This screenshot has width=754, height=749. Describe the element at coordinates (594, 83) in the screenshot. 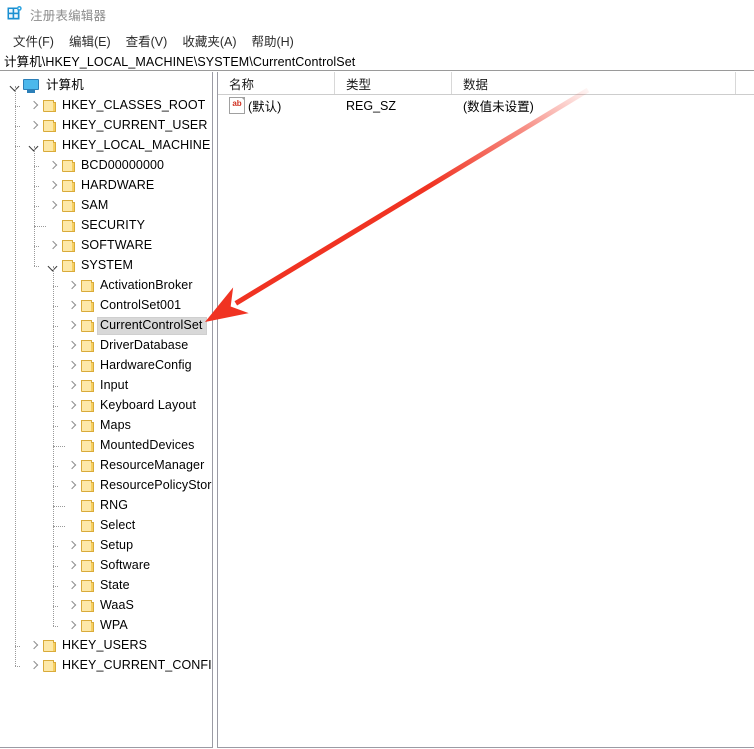

I see `column-header: 数据` at that location.